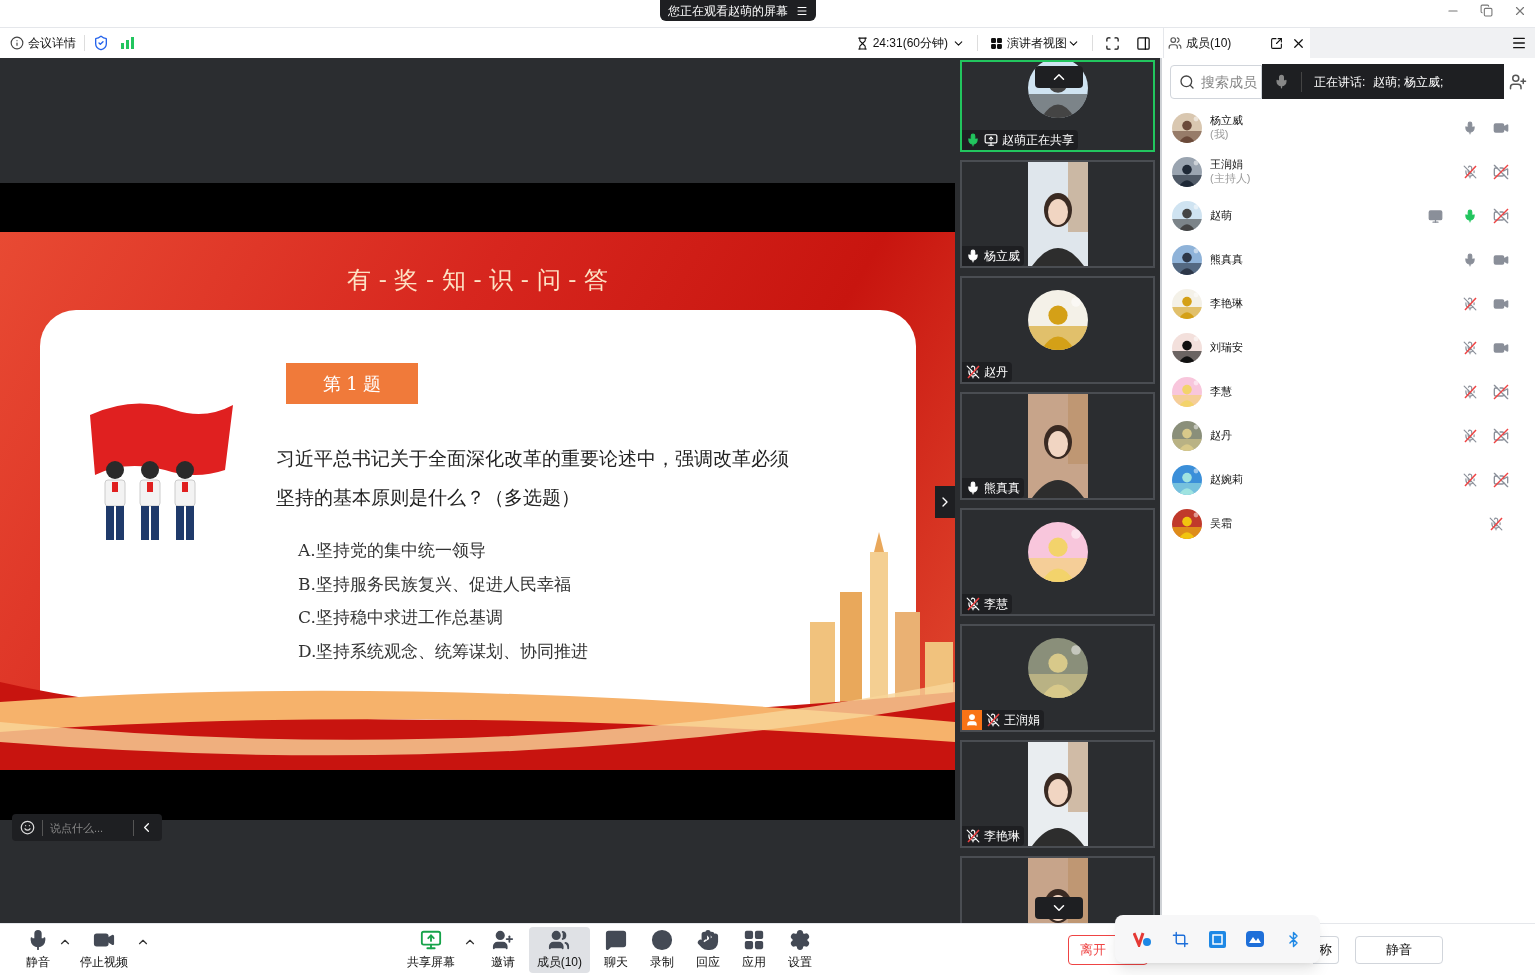 This screenshot has width=1535, height=975. I want to click on hourglass-icon, so click(862, 43).